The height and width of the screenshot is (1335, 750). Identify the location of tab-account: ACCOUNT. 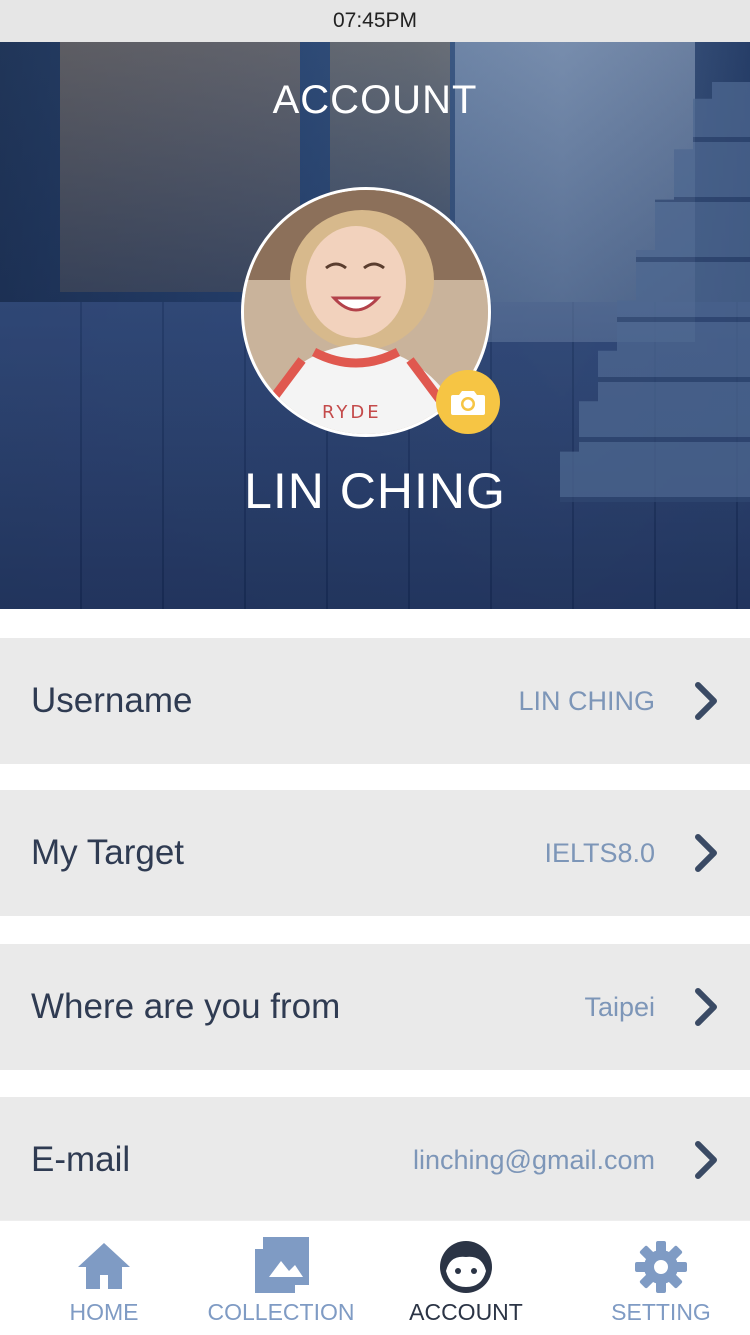
(466, 1278).